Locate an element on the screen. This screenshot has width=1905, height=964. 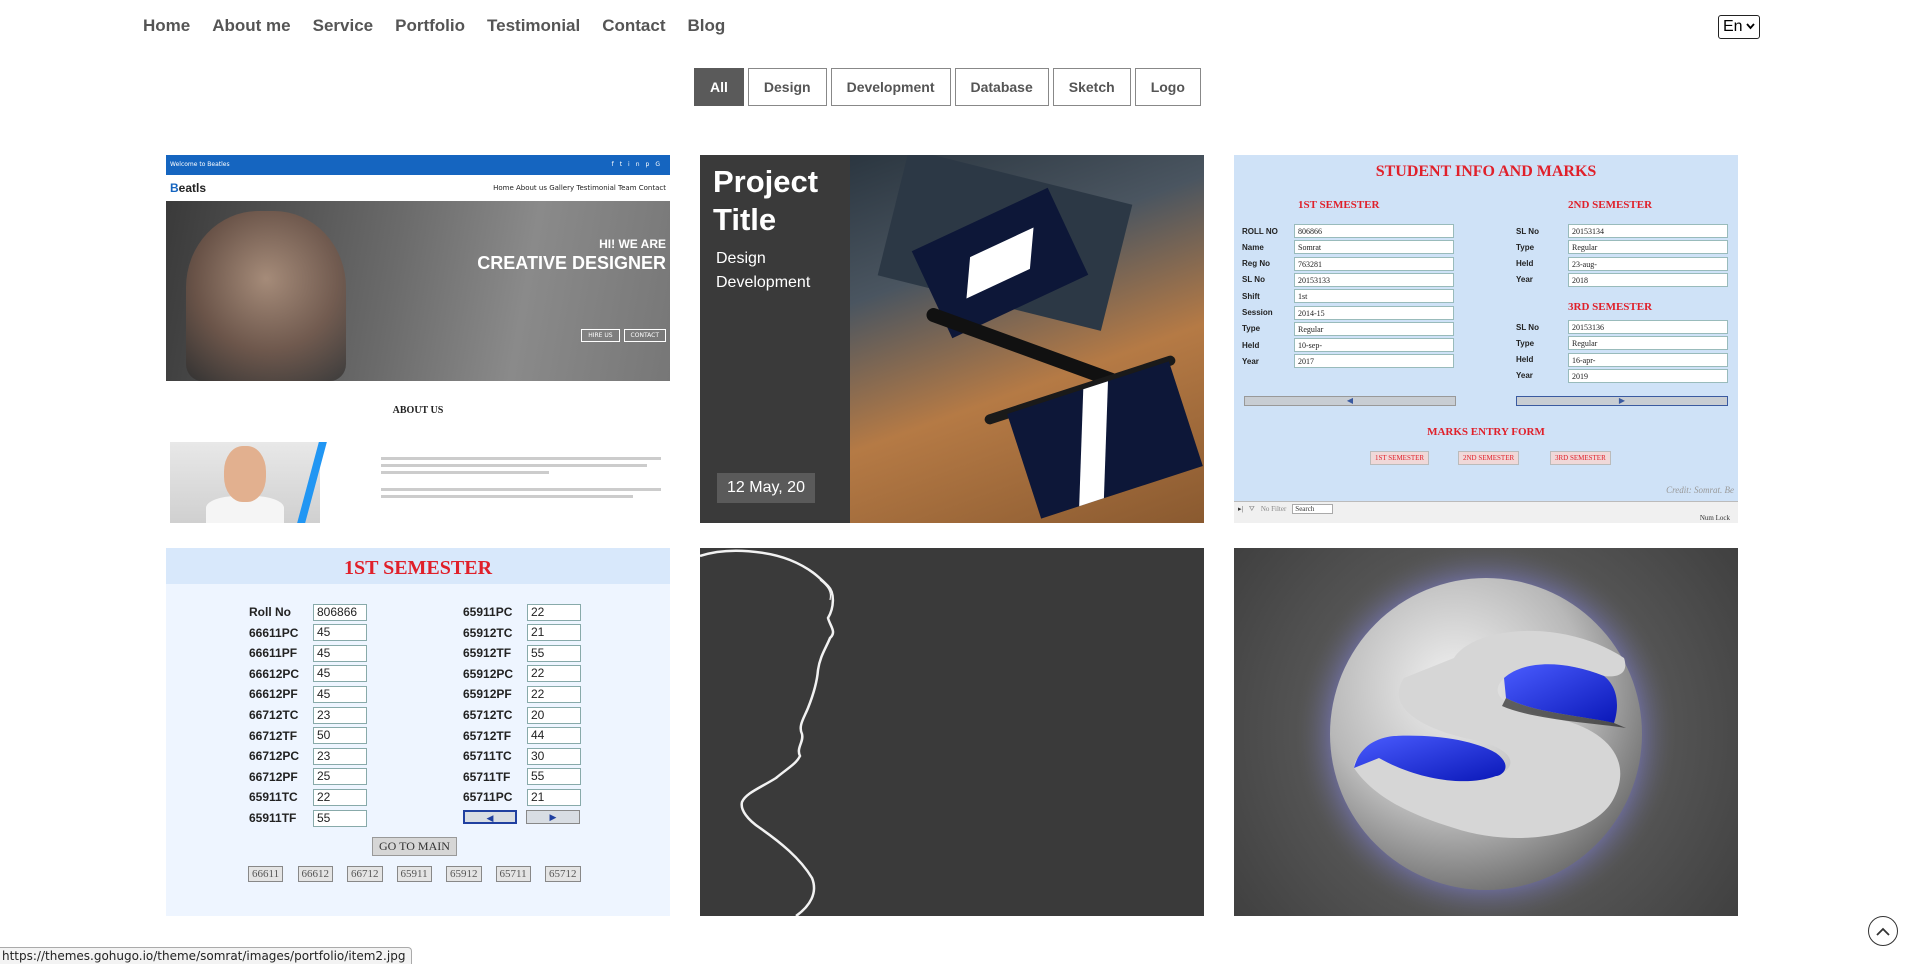
form-field-label: Session is located at coordinates (1257, 312).